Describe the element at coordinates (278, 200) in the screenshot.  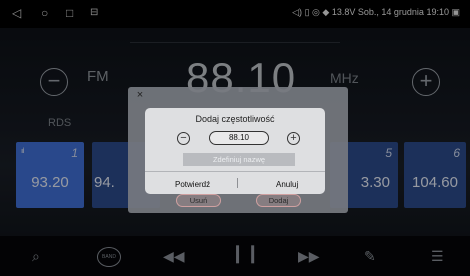
I see `add-button: Dodaj` at that location.